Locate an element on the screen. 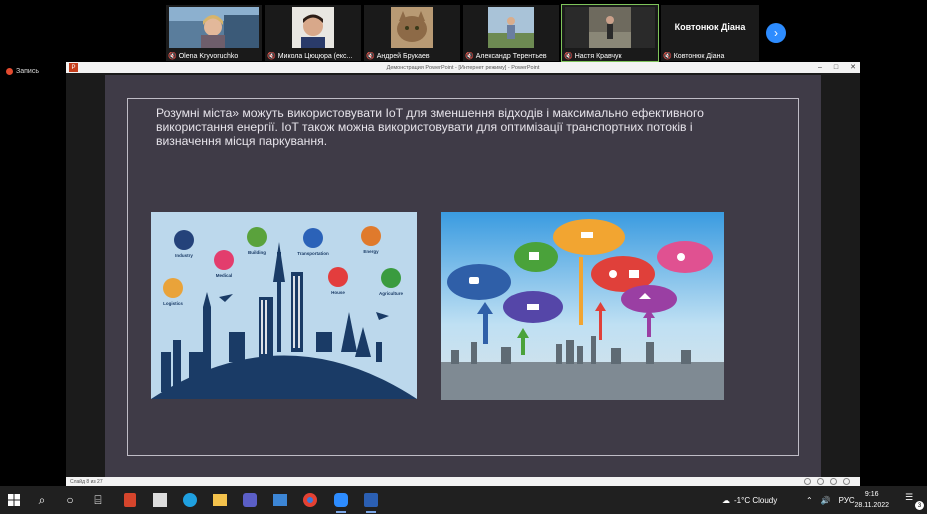 Image resolution: width=927 pixels, height=514 pixels. close-icon: ✕ is located at coordinates (853, 67).